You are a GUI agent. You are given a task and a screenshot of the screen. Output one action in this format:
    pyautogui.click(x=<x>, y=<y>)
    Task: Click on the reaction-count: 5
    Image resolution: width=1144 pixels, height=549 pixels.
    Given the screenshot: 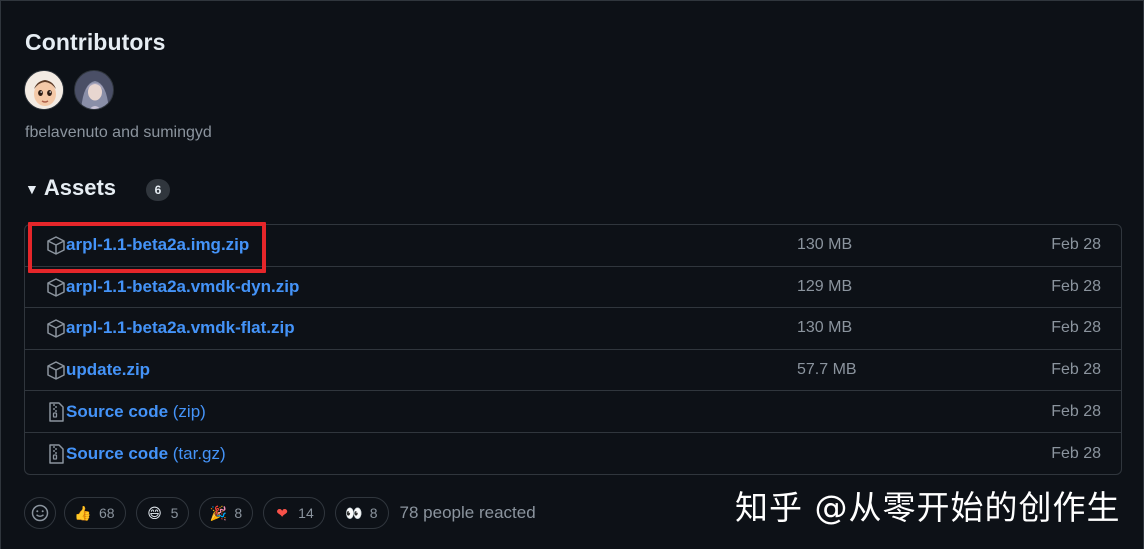 What is the action you would take?
    pyautogui.click(x=174, y=513)
    